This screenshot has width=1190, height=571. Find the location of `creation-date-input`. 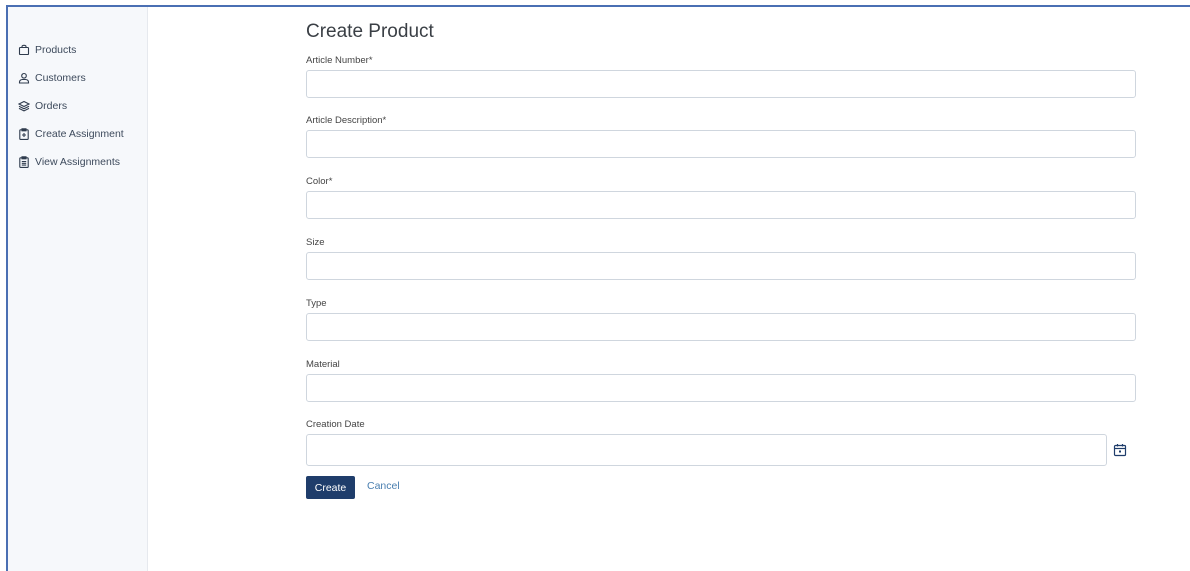

creation-date-input is located at coordinates (706, 450).